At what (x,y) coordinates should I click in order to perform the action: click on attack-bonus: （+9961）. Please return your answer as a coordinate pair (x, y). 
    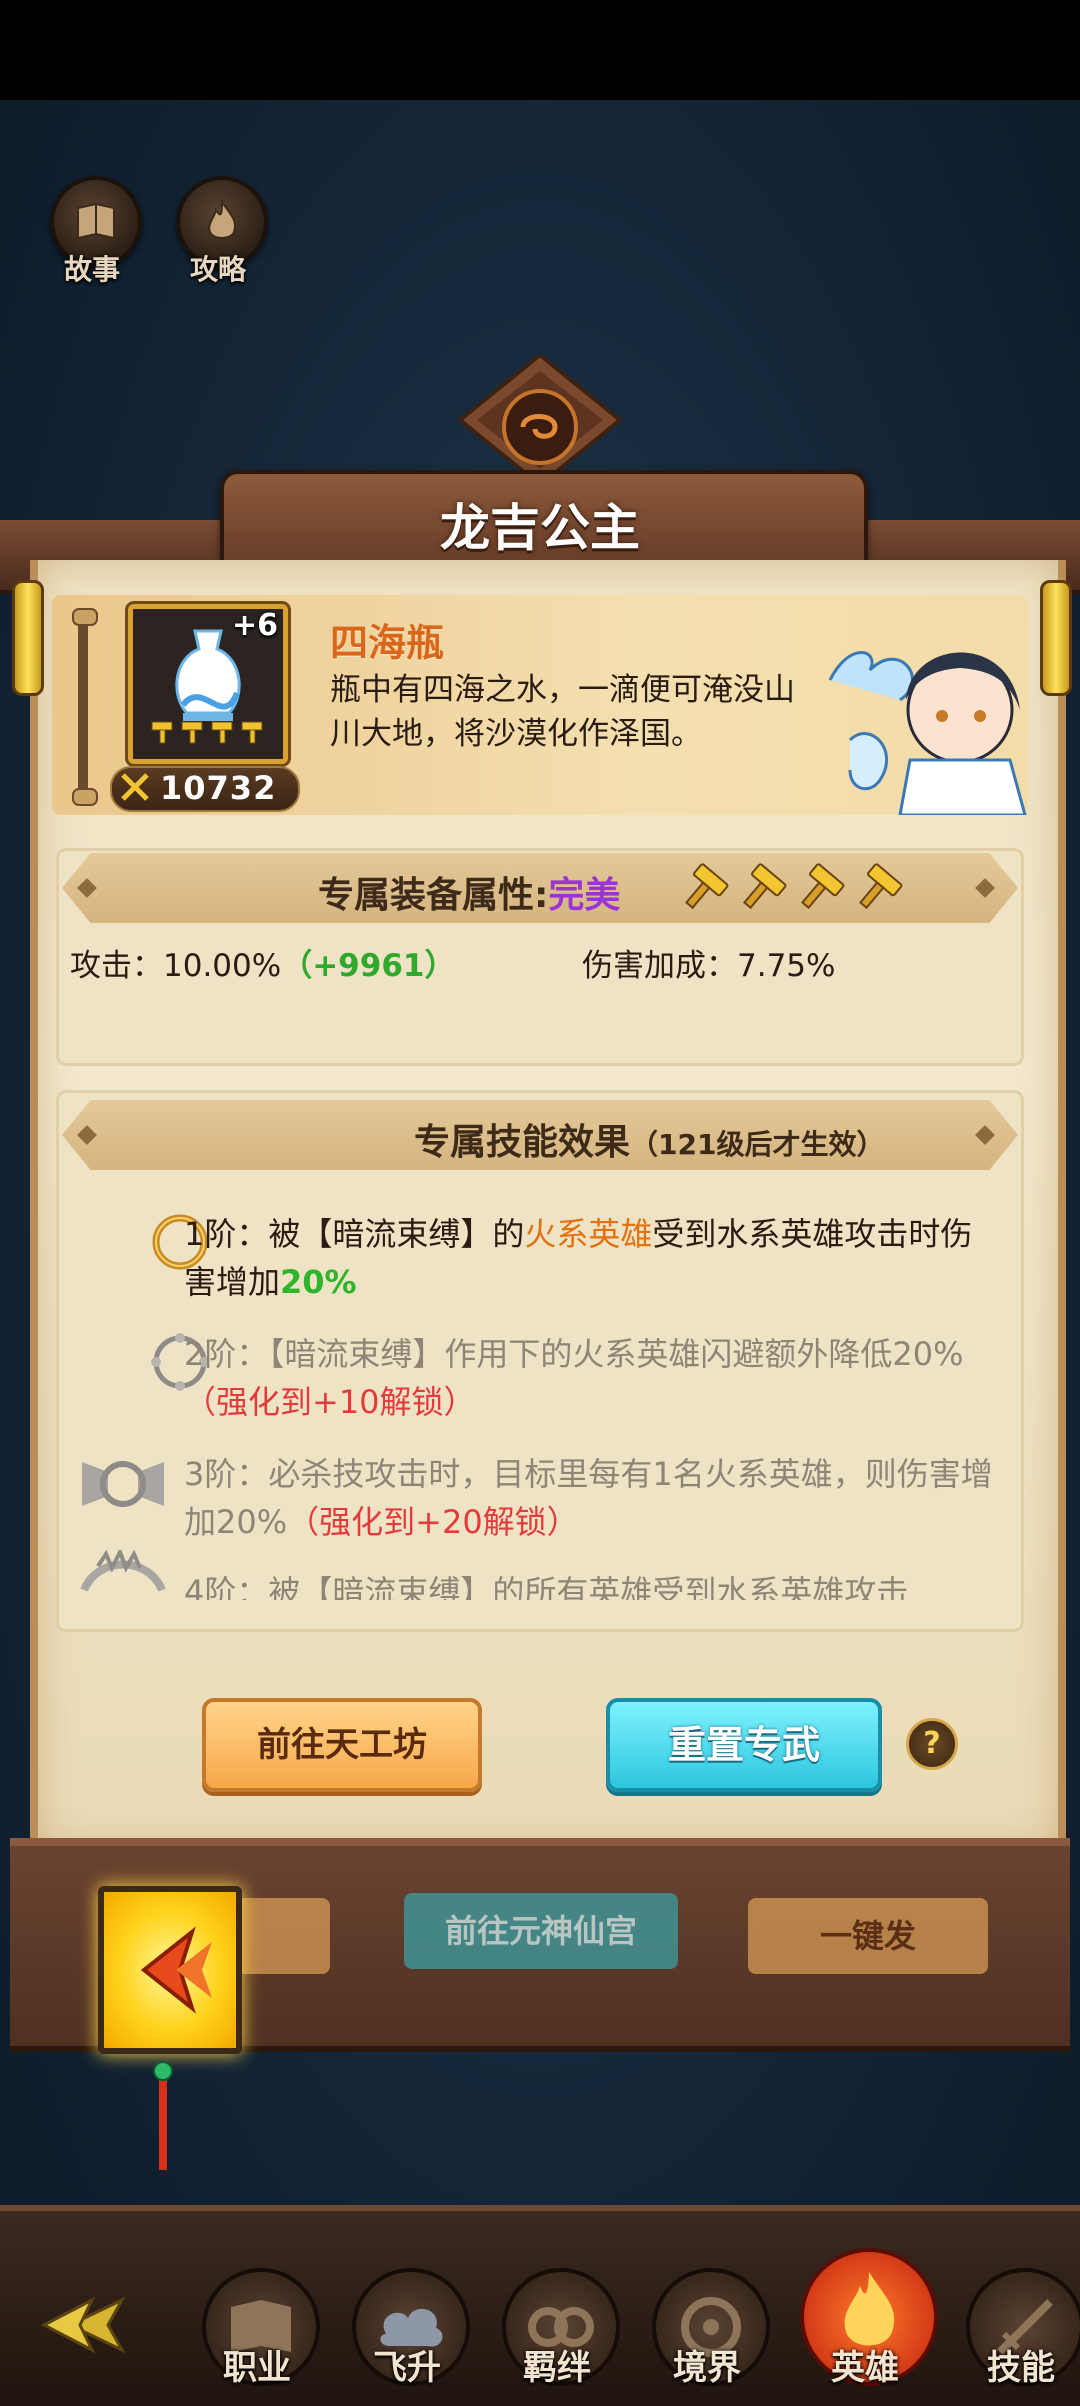
    Looking at the image, I should click on (368, 966).